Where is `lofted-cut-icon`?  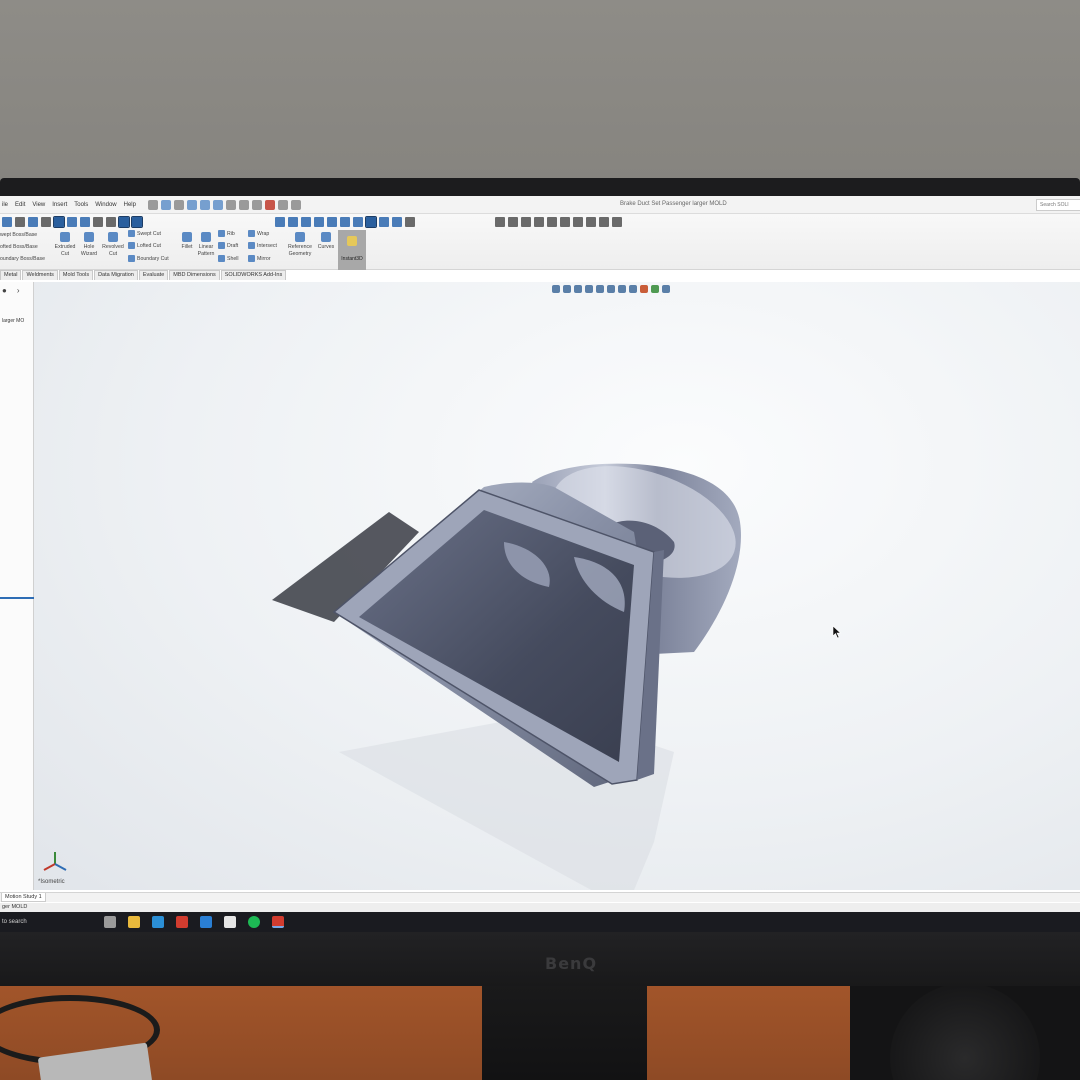 lofted-cut-icon is located at coordinates (131, 245).